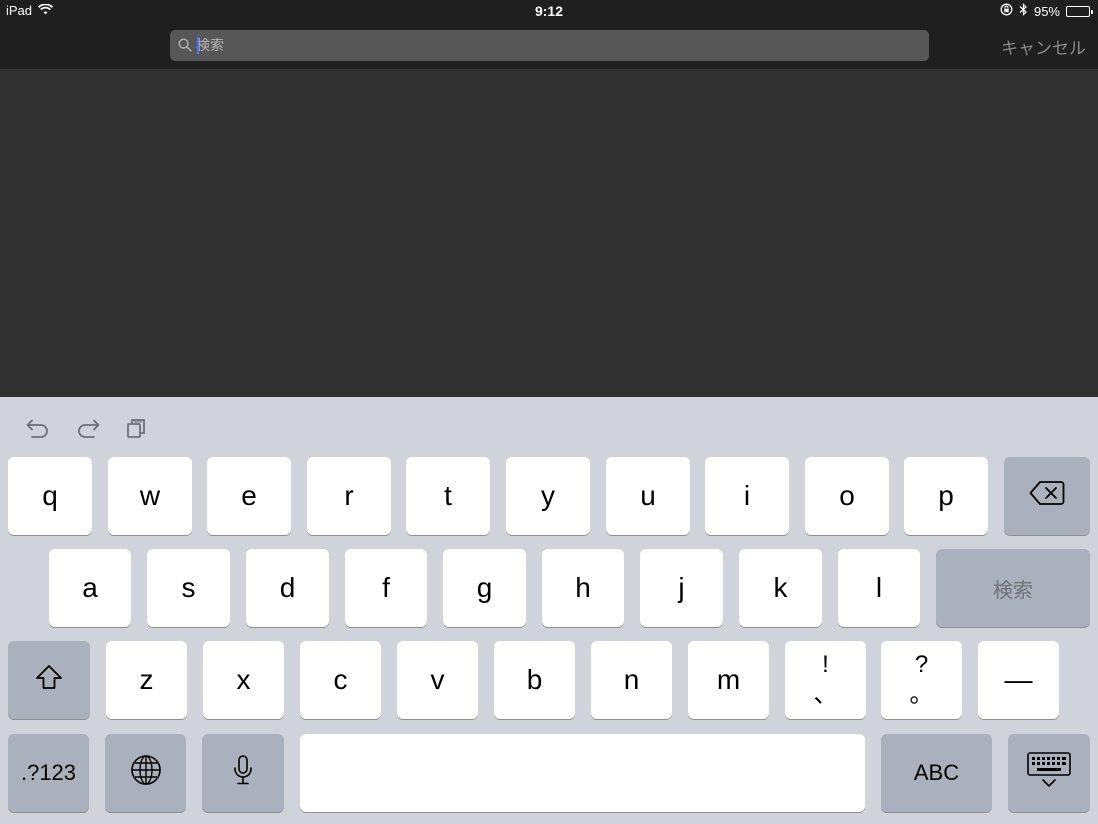 This screenshot has height=824, width=1098. I want to click on key-k: k, so click(780, 588).